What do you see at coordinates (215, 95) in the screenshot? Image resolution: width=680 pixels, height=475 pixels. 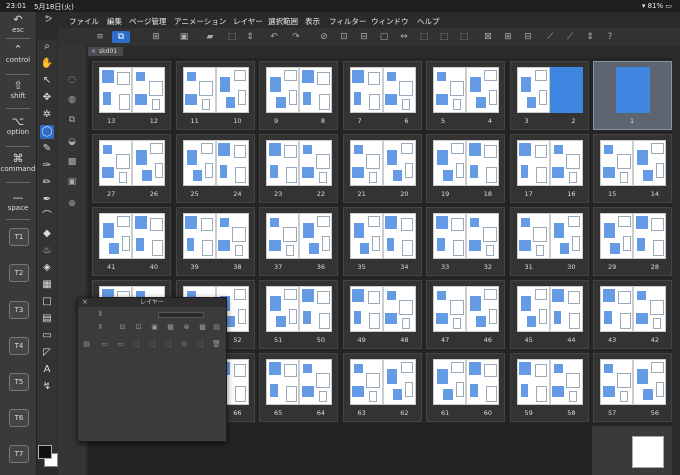 I see `page-spread: 11 10` at bounding box center [215, 95].